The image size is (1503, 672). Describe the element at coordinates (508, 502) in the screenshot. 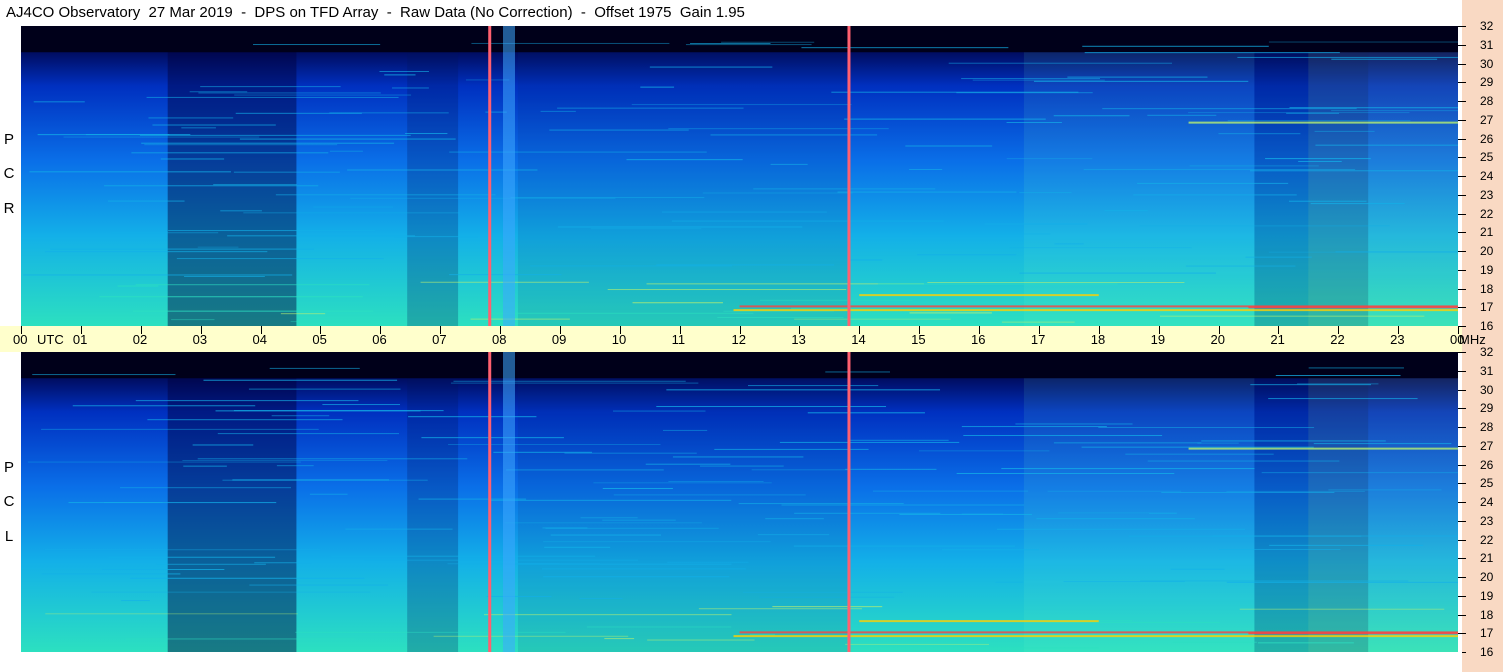

I see `lcp-interference-column` at that location.